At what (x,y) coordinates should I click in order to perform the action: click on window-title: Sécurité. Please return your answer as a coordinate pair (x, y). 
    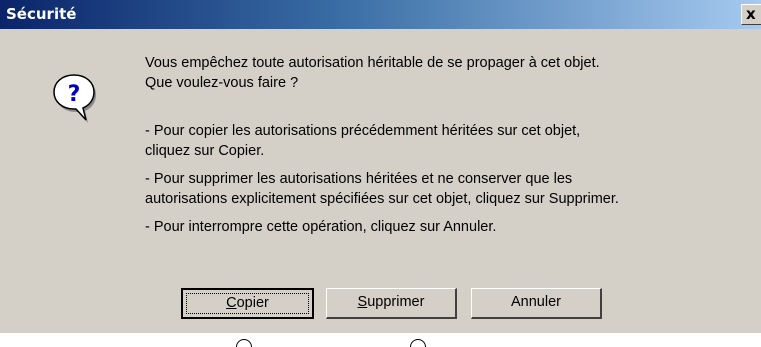
    Looking at the image, I should click on (41, 14).